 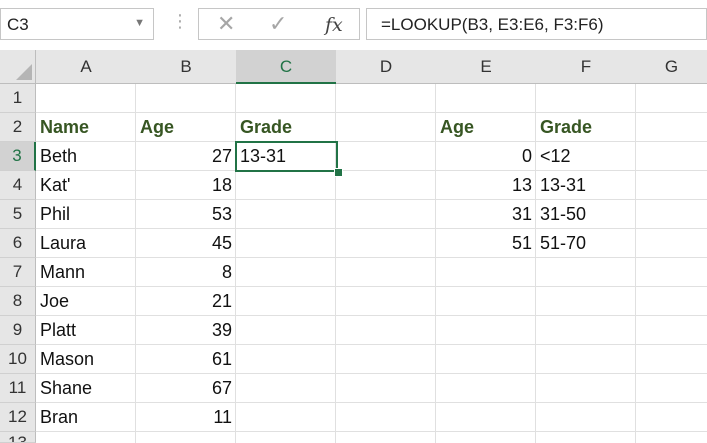 What do you see at coordinates (286, 67) in the screenshot?
I see `column-header-c: C` at bounding box center [286, 67].